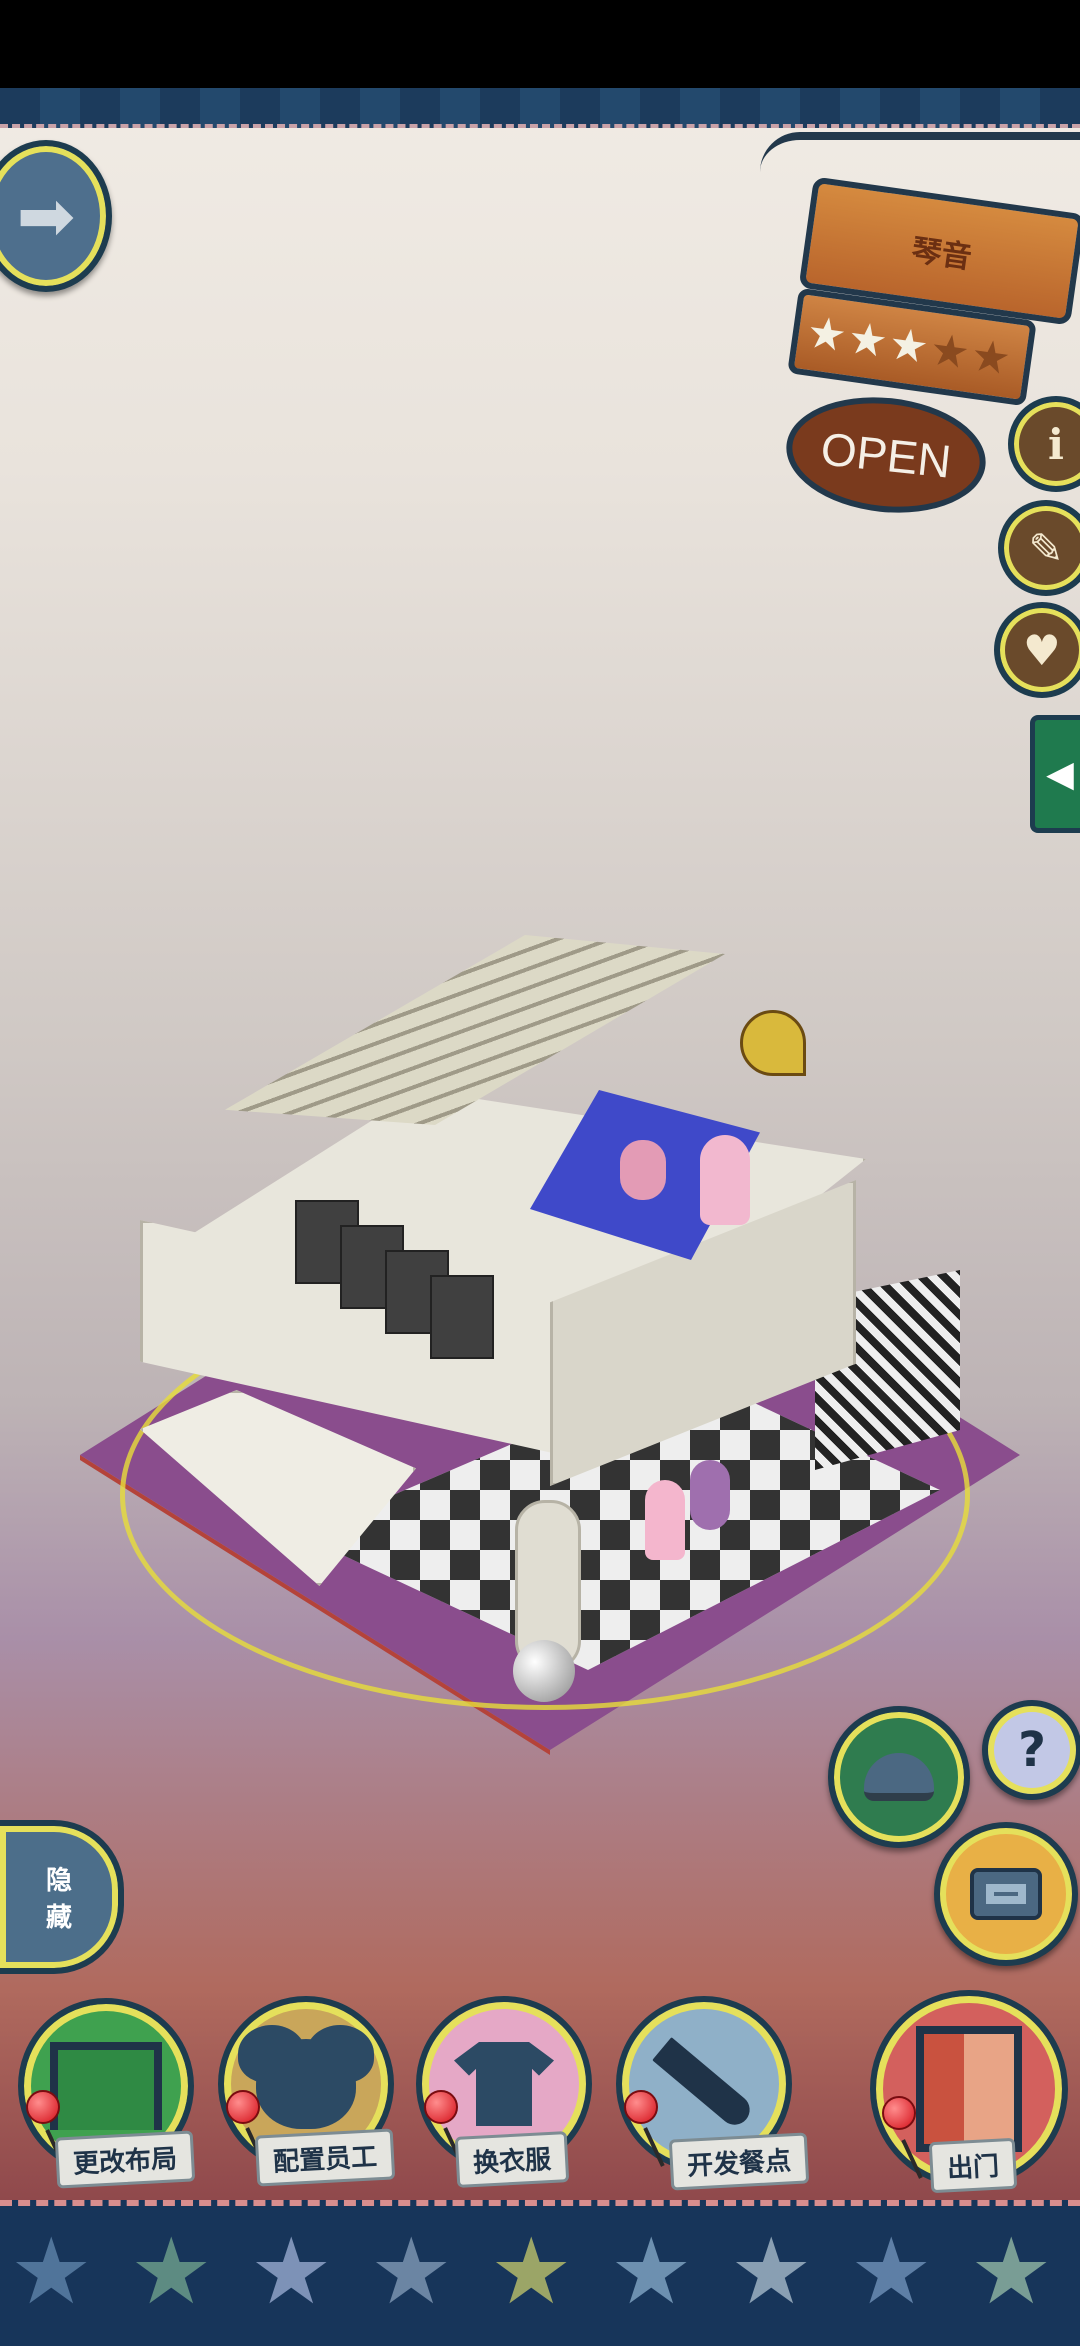 The width and height of the screenshot is (1080, 2346). What do you see at coordinates (969, 2089) in the screenshot?
I see `door-exit-icon` at bounding box center [969, 2089].